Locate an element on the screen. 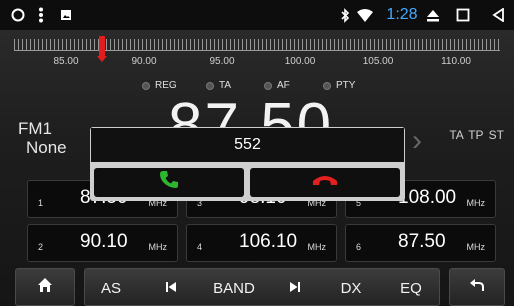 The image size is (514, 306). pty-label: PTY is located at coordinates (346, 85).